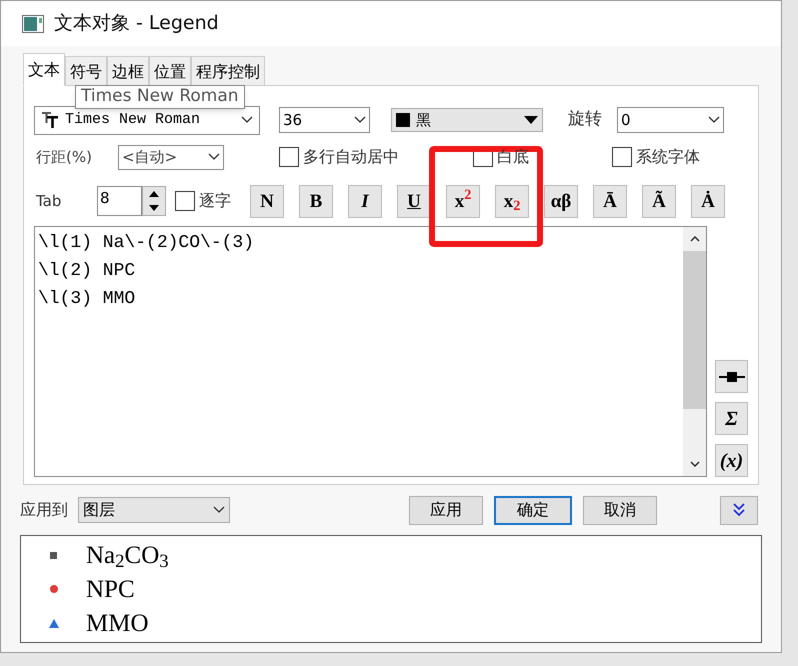 Image resolution: width=798 pixels, height=666 pixels. What do you see at coordinates (44, 510) in the screenshot?
I see `apply-to-label: 应用到` at bounding box center [44, 510].